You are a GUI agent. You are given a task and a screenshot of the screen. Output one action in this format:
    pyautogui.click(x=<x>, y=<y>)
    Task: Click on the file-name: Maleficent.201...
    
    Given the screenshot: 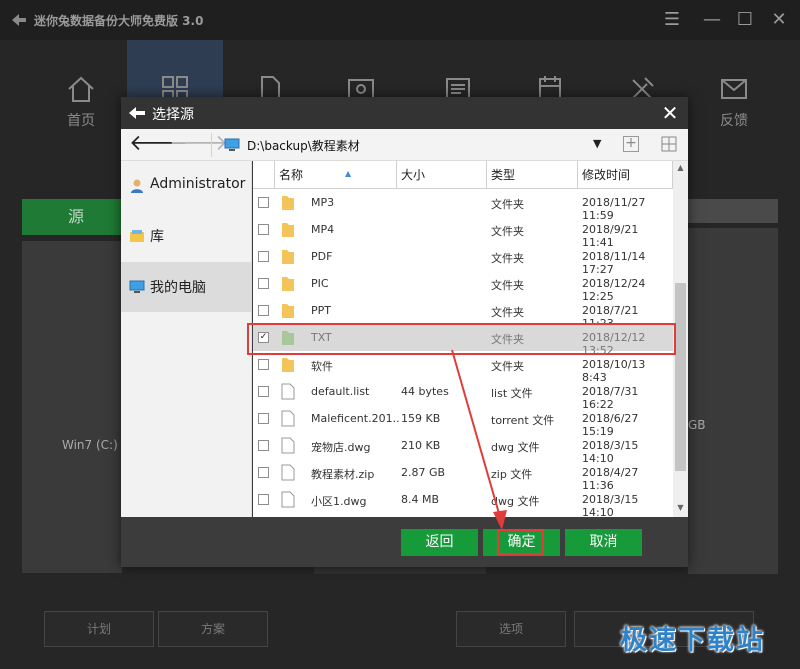 What is the action you would take?
    pyautogui.click(x=355, y=418)
    